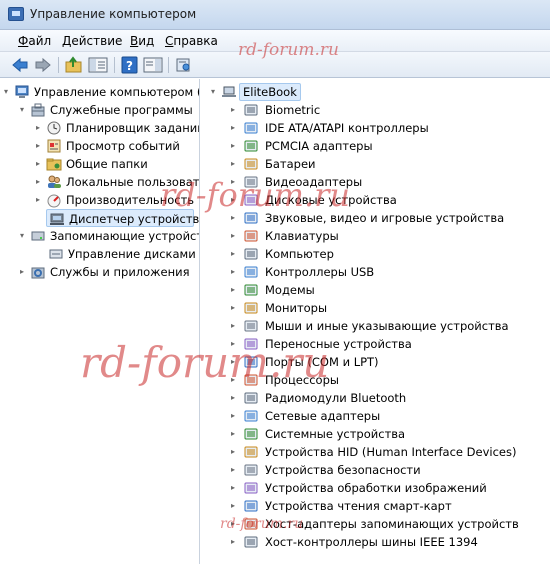 This screenshot has width=550, height=564. I want to click on device-category-row: ▸ Сетевые адаптеры, so click(390, 416).